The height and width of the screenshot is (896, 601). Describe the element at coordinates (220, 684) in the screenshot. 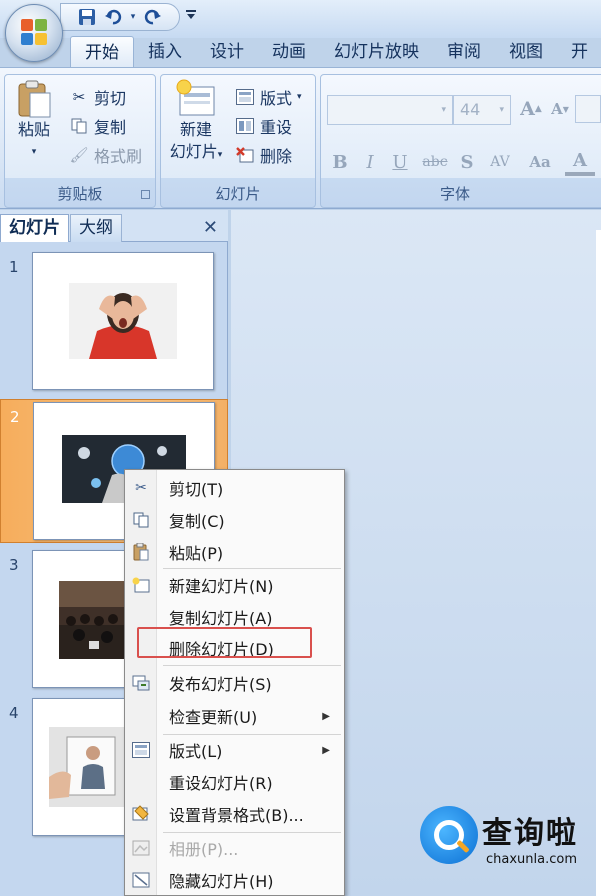

I see `menu-item-label: 发布幻灯片(S)` at that location.